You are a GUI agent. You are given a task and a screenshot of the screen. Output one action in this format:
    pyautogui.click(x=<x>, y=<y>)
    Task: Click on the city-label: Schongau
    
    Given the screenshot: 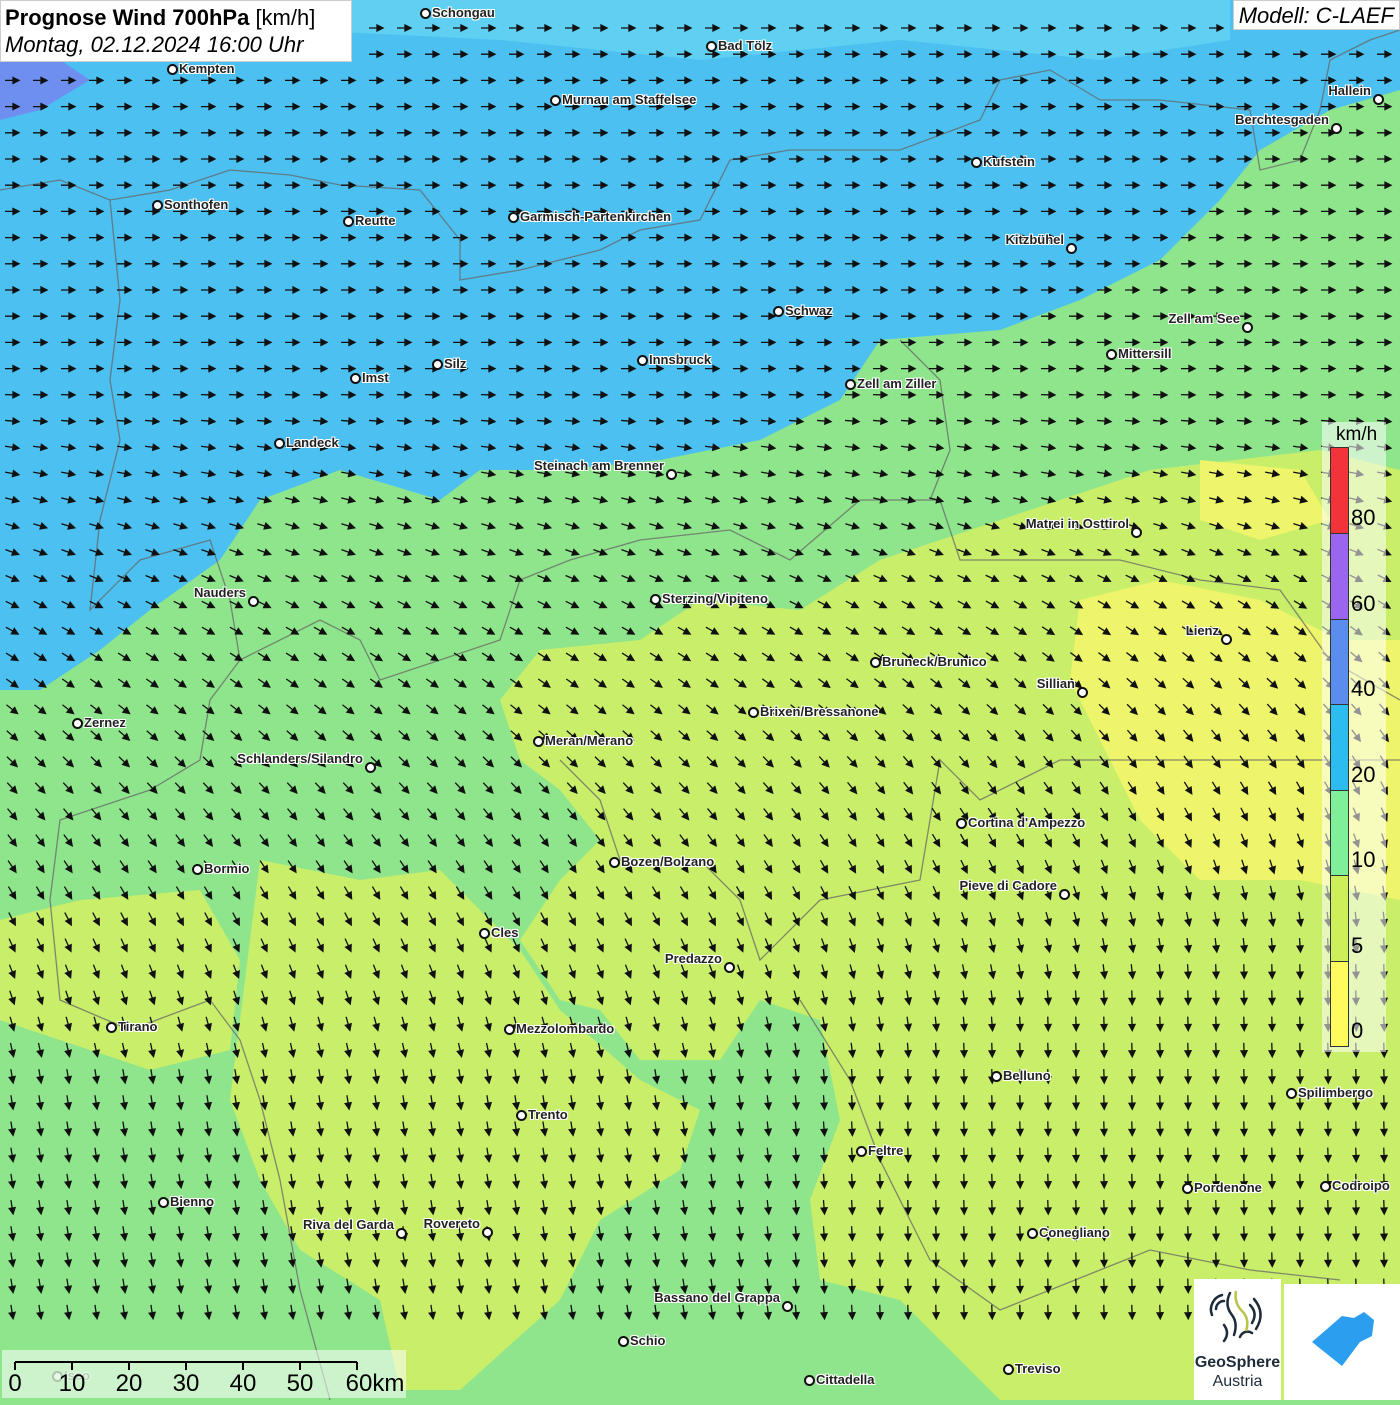 What is the action you would take?
    pyautogui.click(x=463, y=12)
    